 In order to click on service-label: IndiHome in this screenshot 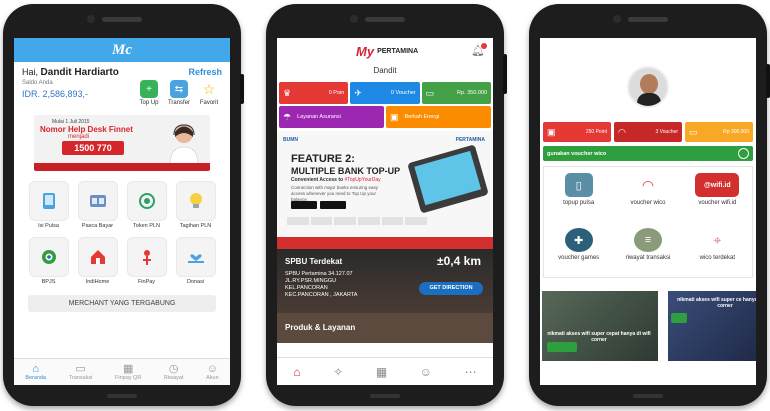, I will do `click(97, 282)`.